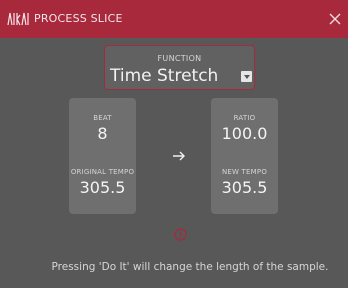 The height and width of the screenshot is (288, 348). Describe the element at coordinates (244, 172) in the screenshot. I see `new-tempo-label: NEW TEMPO` at that location.